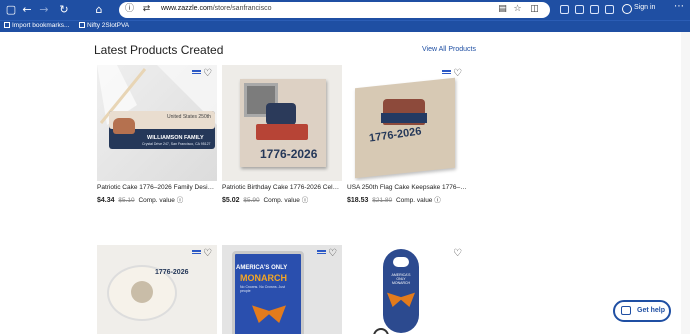 The height and width of the screenshot is (334, 690). I want to click on product-image: 1776-2026, so click(282, 123).